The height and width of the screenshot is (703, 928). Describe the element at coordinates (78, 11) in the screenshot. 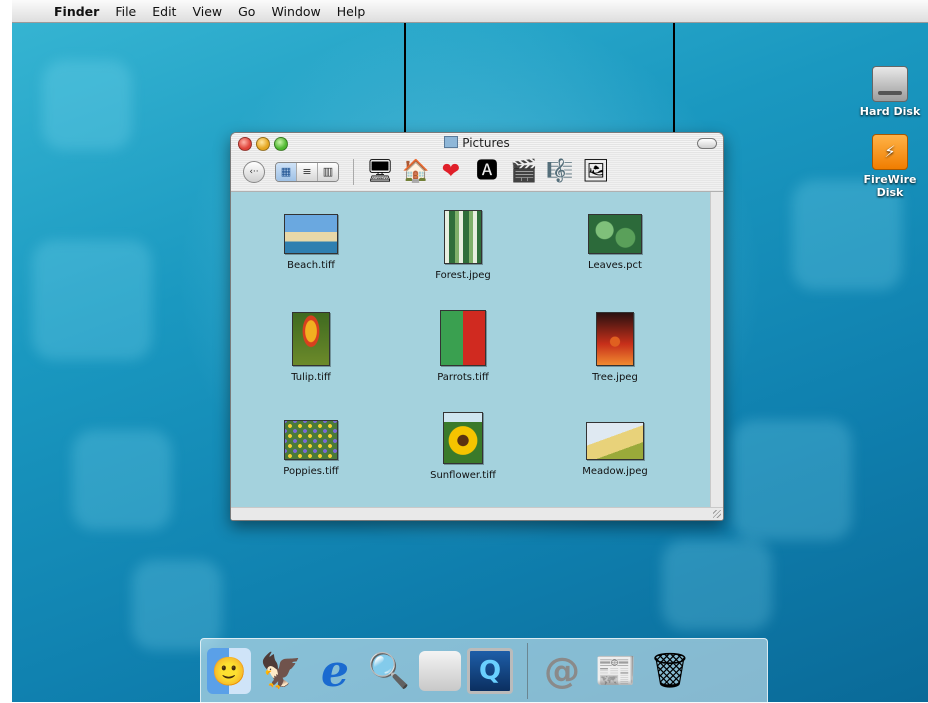

I see `menu-finder: Finder` at that location.